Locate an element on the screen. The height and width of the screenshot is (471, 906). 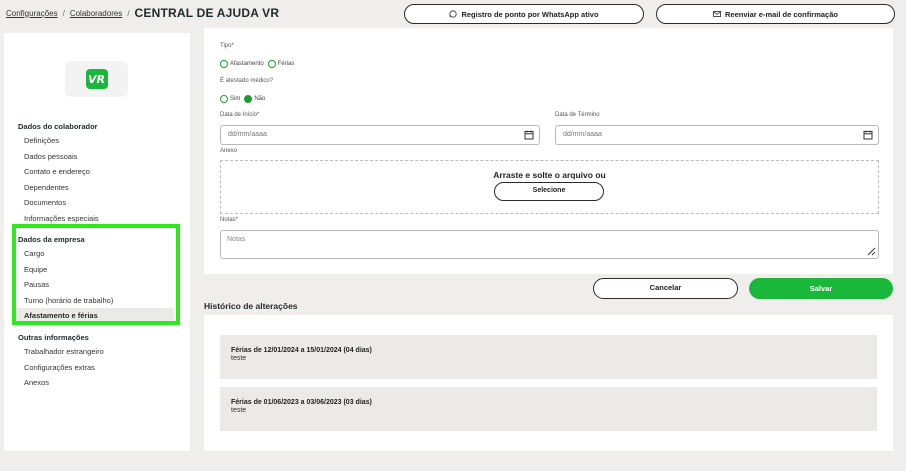
whatsapp-icon is located at coordinates (453, 14).